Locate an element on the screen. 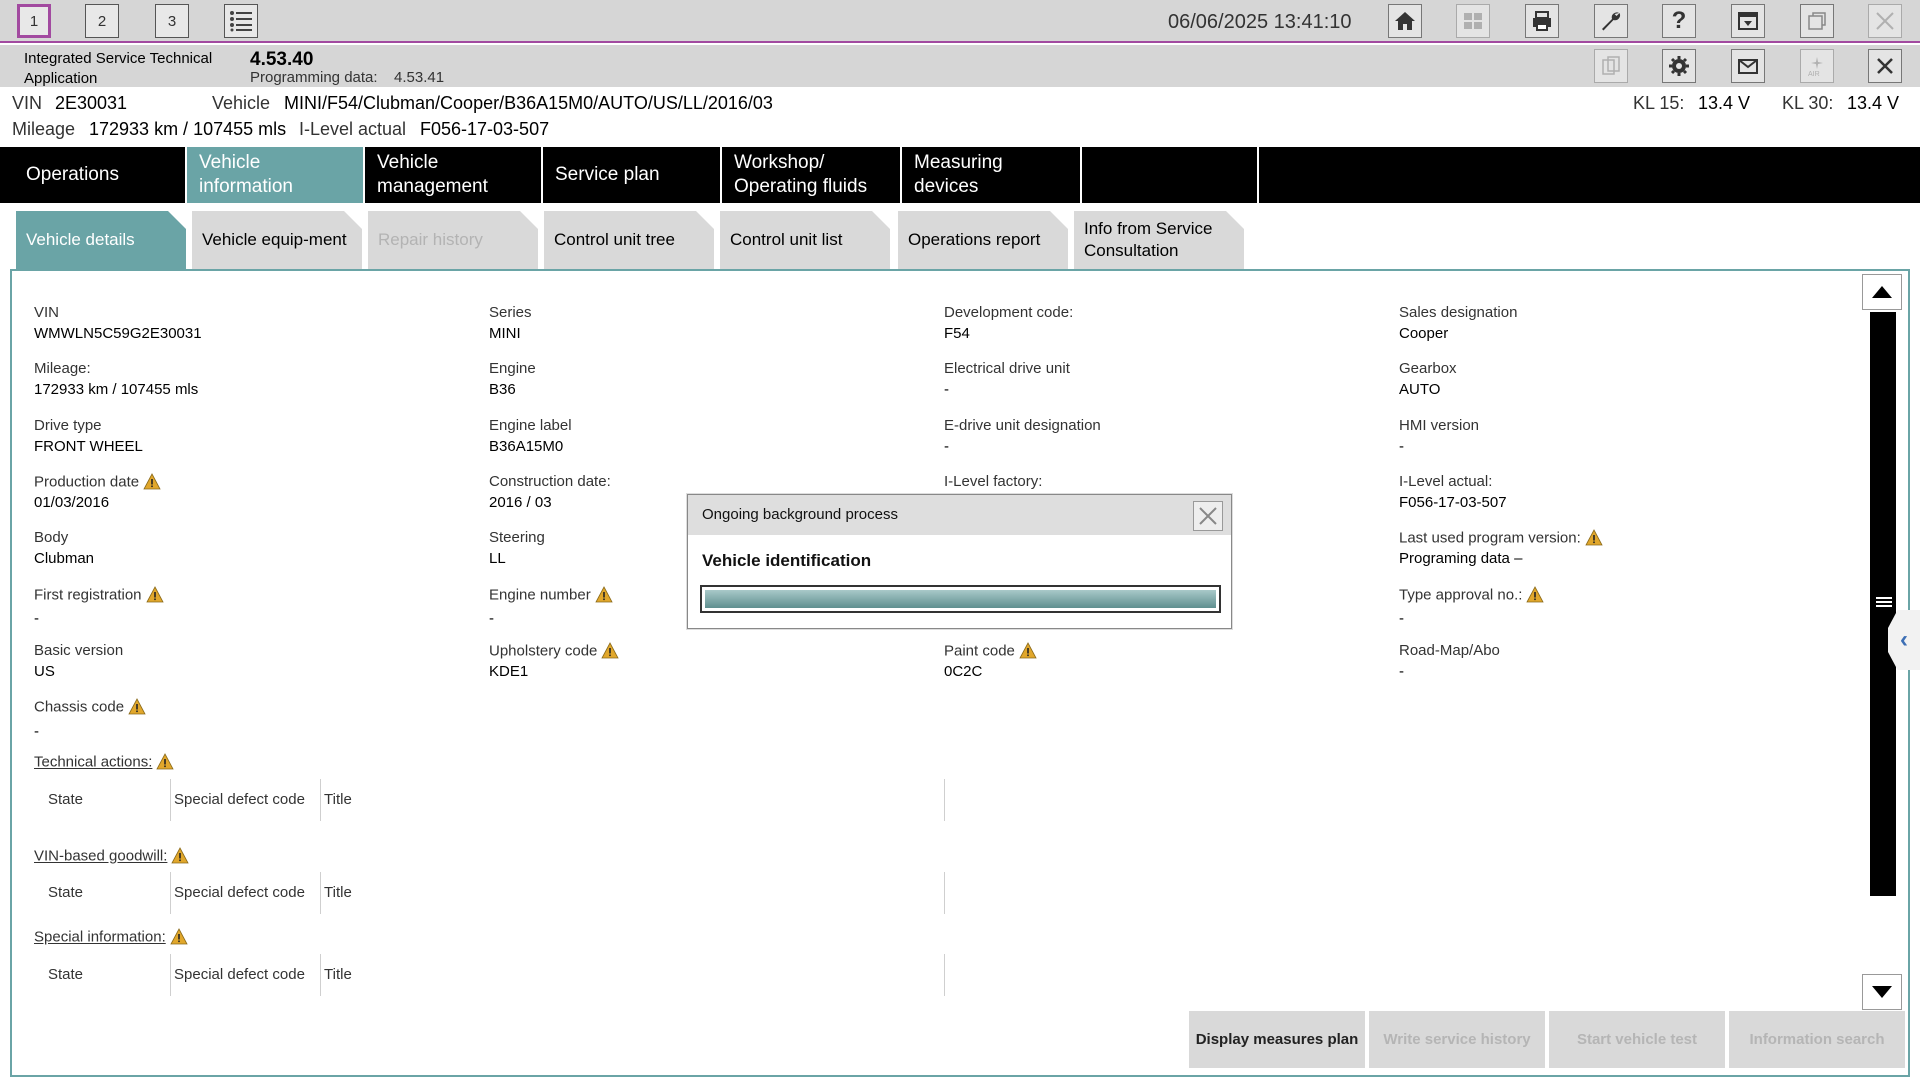 The height and width of the screenshot is (1080, 1920). field-label-type-approval-text: Type approval no.: is located at coordinates (1461, 595).